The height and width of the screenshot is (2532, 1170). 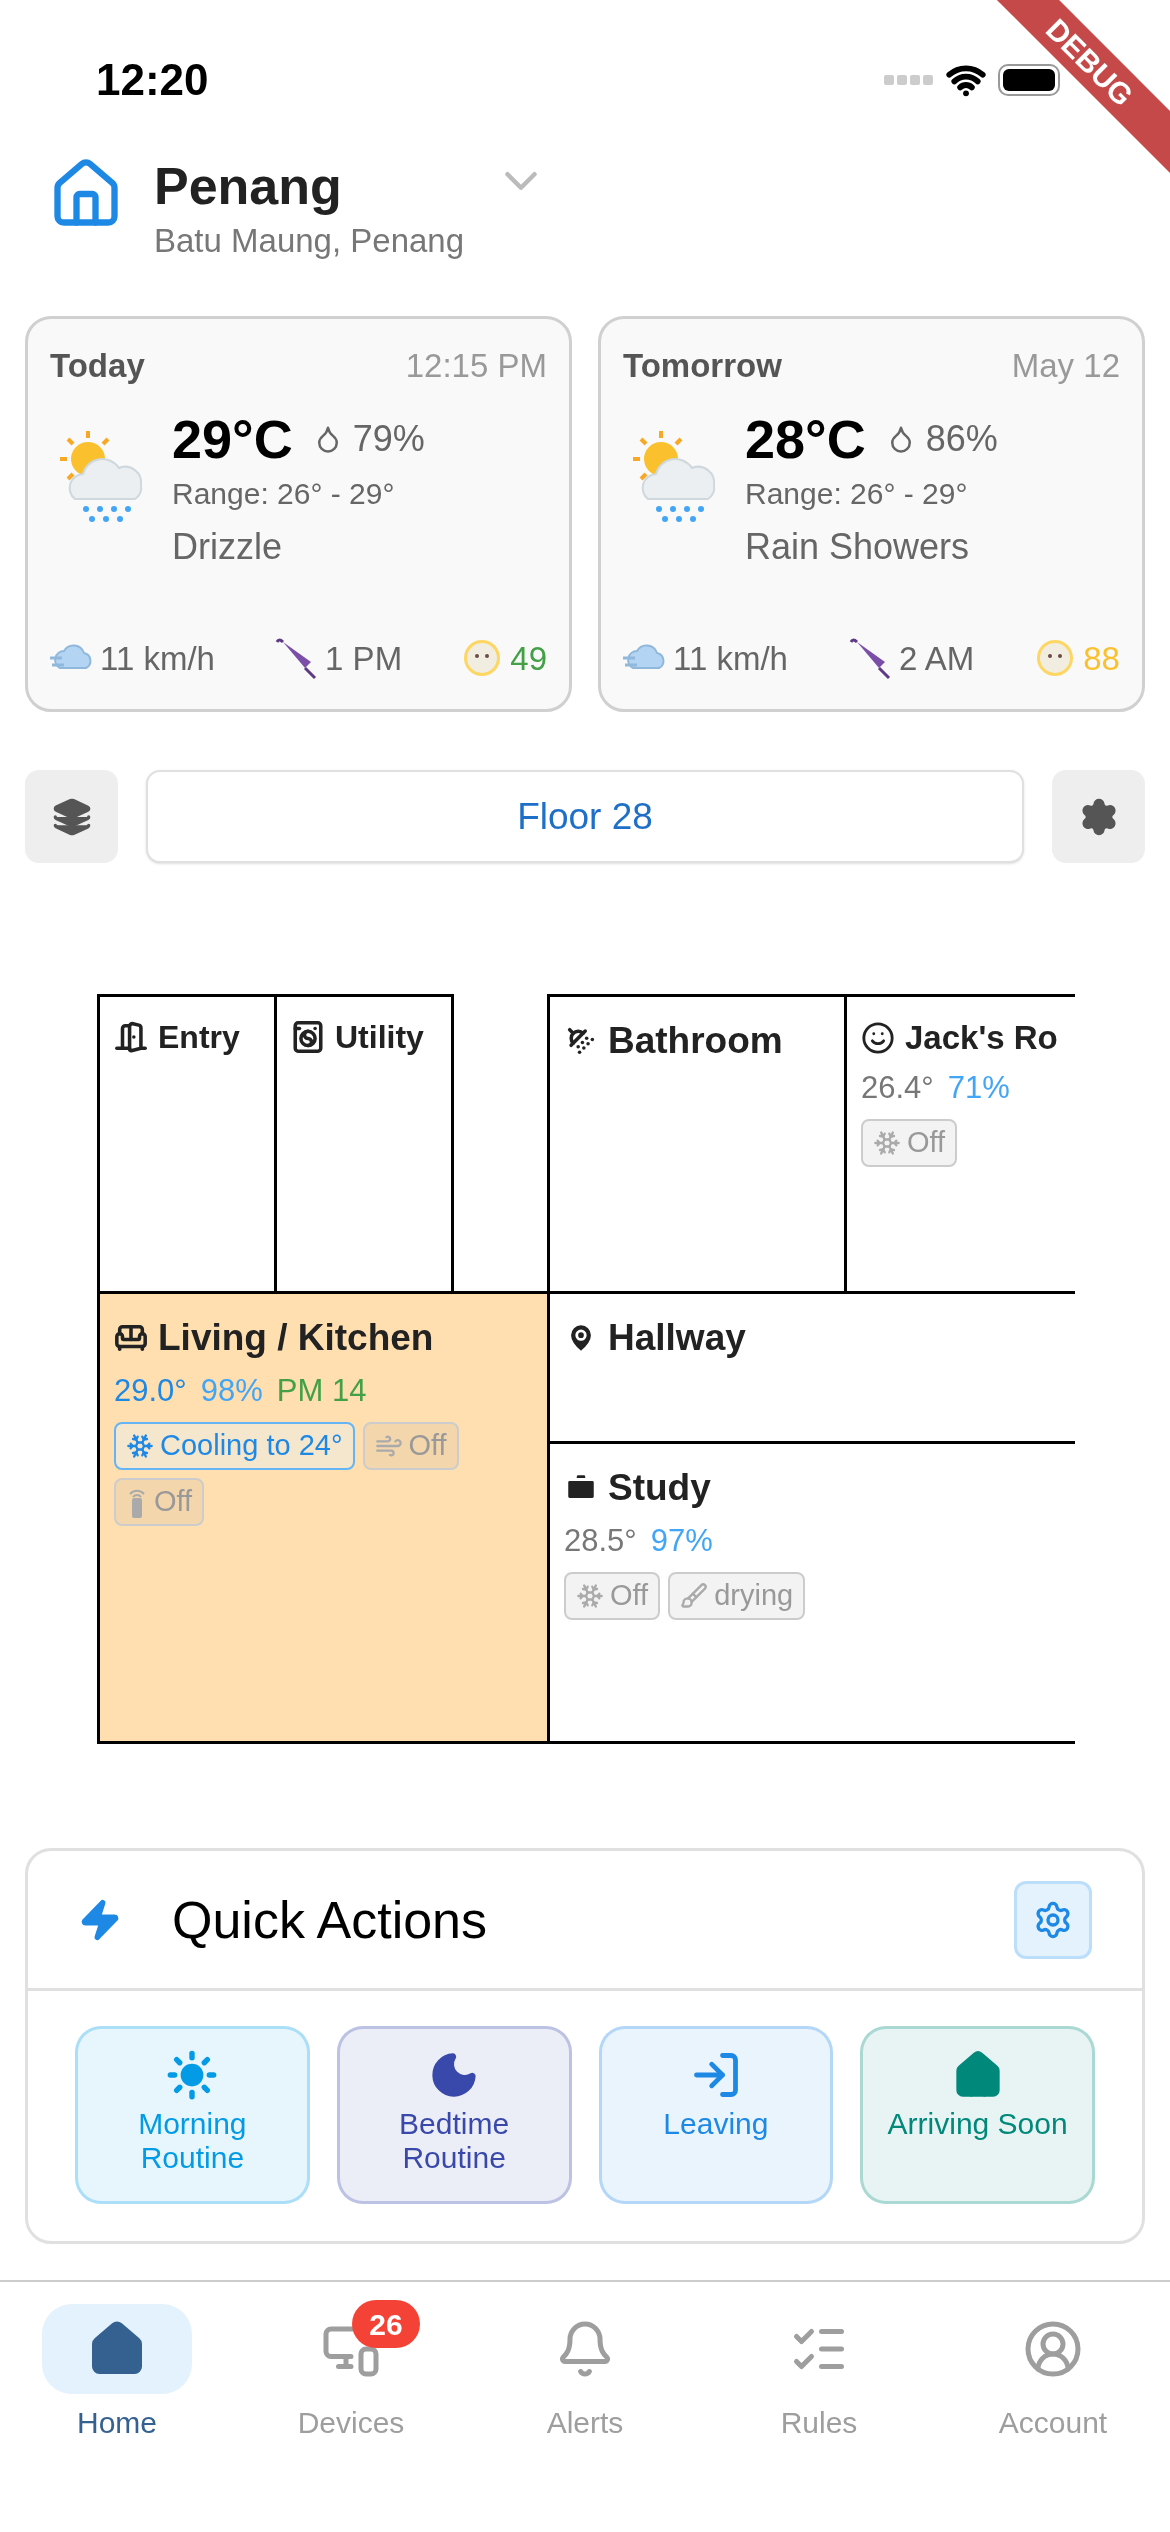 I want to click on time-label: May 12, so click(x=1065, y=366).